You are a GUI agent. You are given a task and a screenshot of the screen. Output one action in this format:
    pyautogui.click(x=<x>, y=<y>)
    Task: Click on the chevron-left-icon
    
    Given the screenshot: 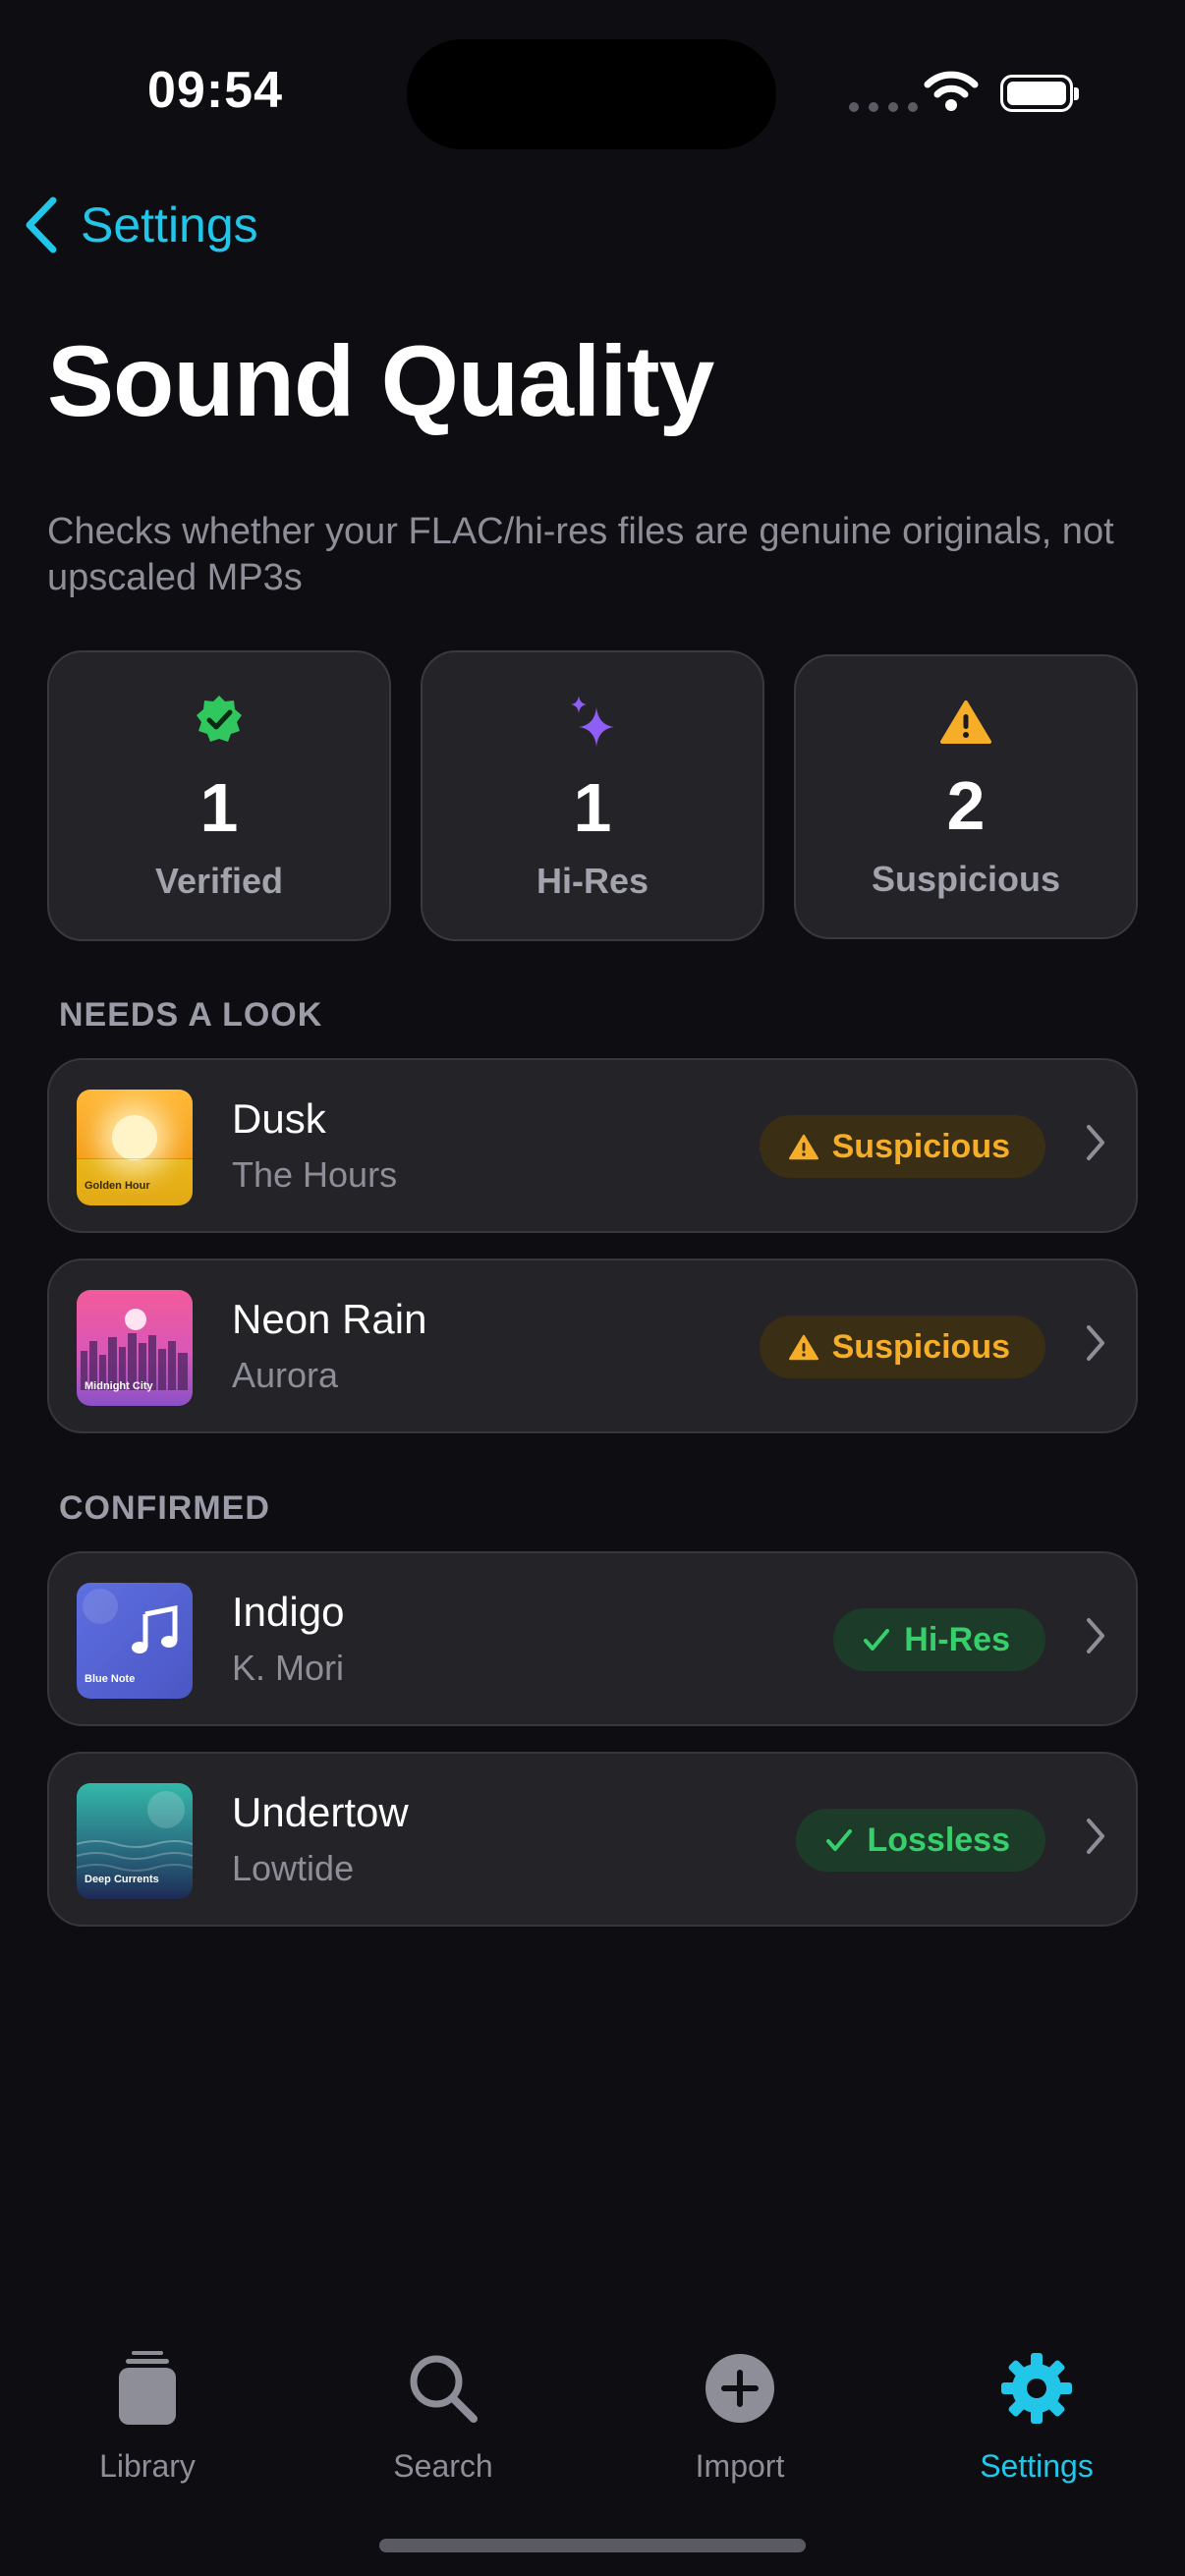 What is the action you would take?
    pyautogui.click(x=42, y=224)
    